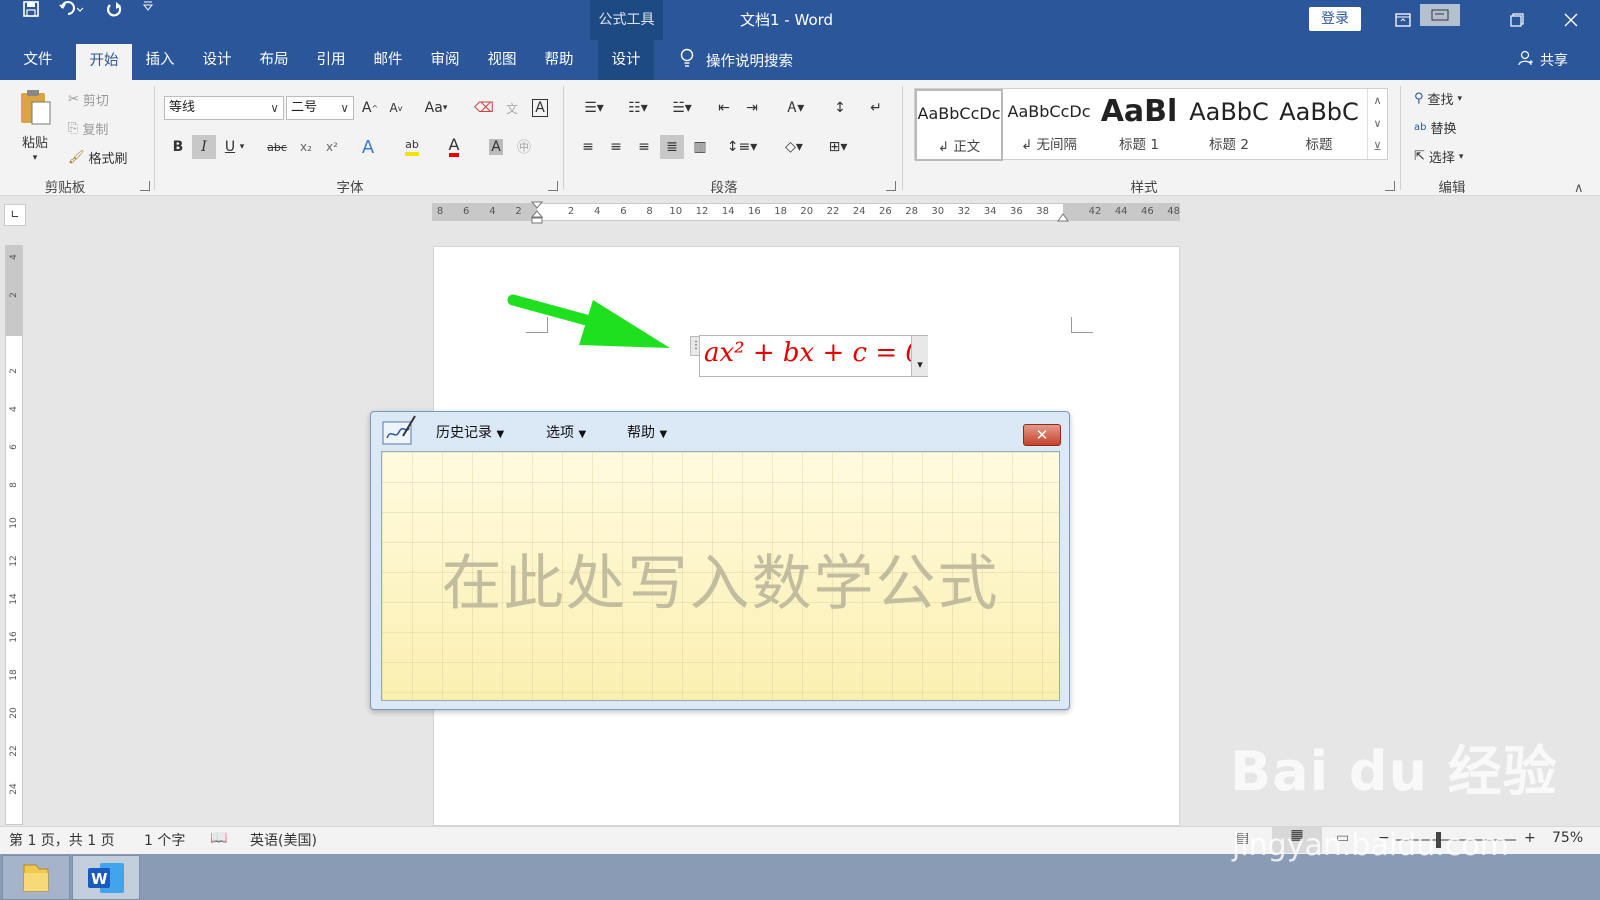 The height and width of the screenshot is (900, 1600). What do you see at coordinates (1579, 188) in the screenshot?
I see `collapse-ribbon-icon: ∧` at bounding box center [1579, 188].